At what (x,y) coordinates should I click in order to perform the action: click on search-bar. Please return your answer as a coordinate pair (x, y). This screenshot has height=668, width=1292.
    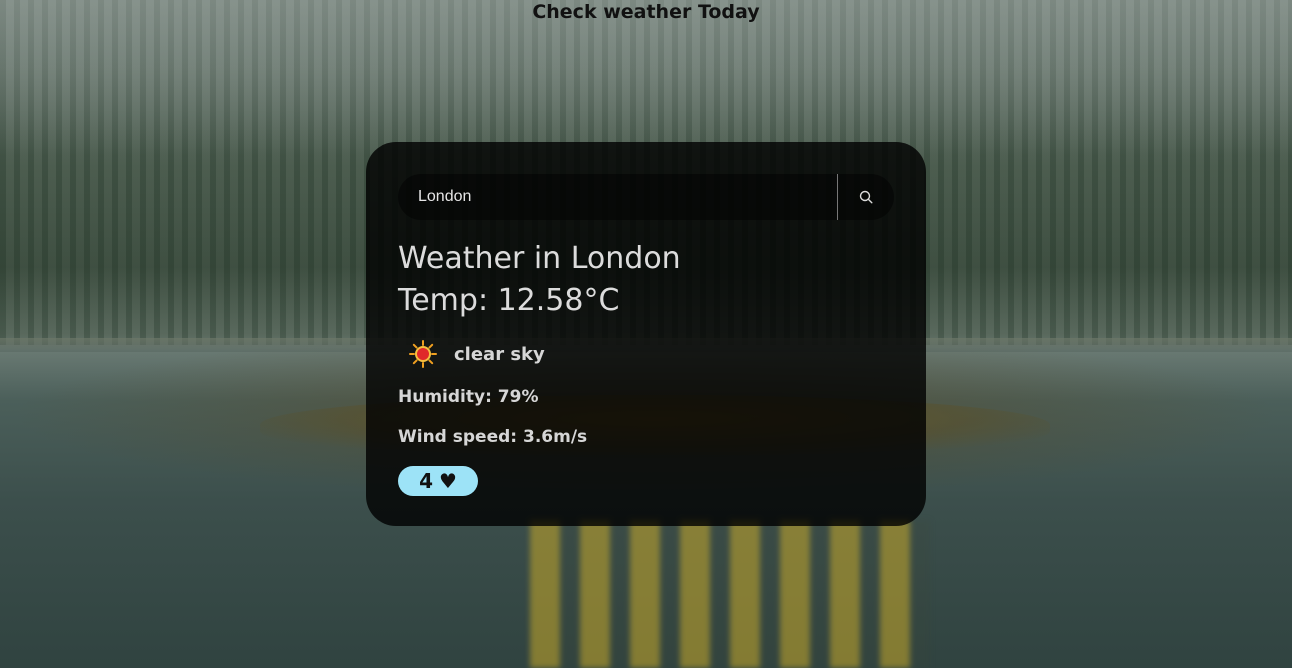
    Looking at the image, I should click on (646, 197).